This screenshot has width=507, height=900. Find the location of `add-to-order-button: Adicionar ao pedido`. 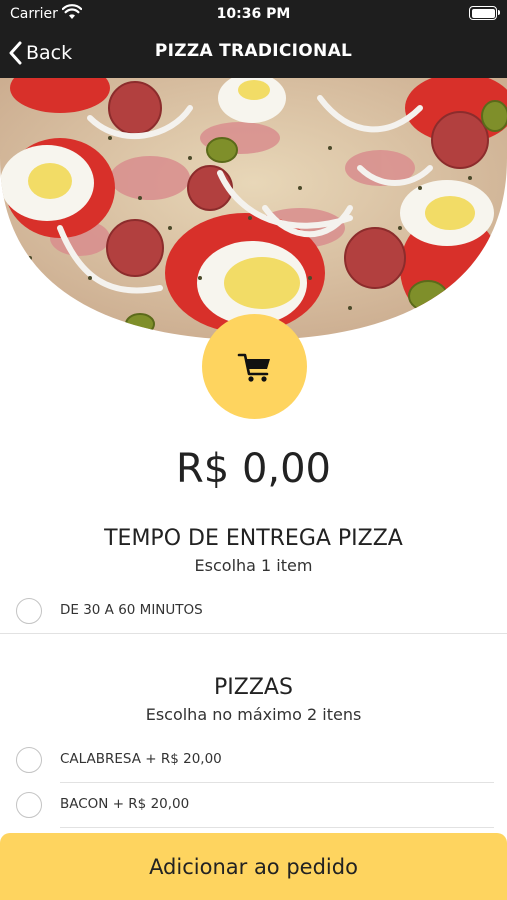

add-to-order-button: Adicionar ao pedido is located at coordinates (253, 866).